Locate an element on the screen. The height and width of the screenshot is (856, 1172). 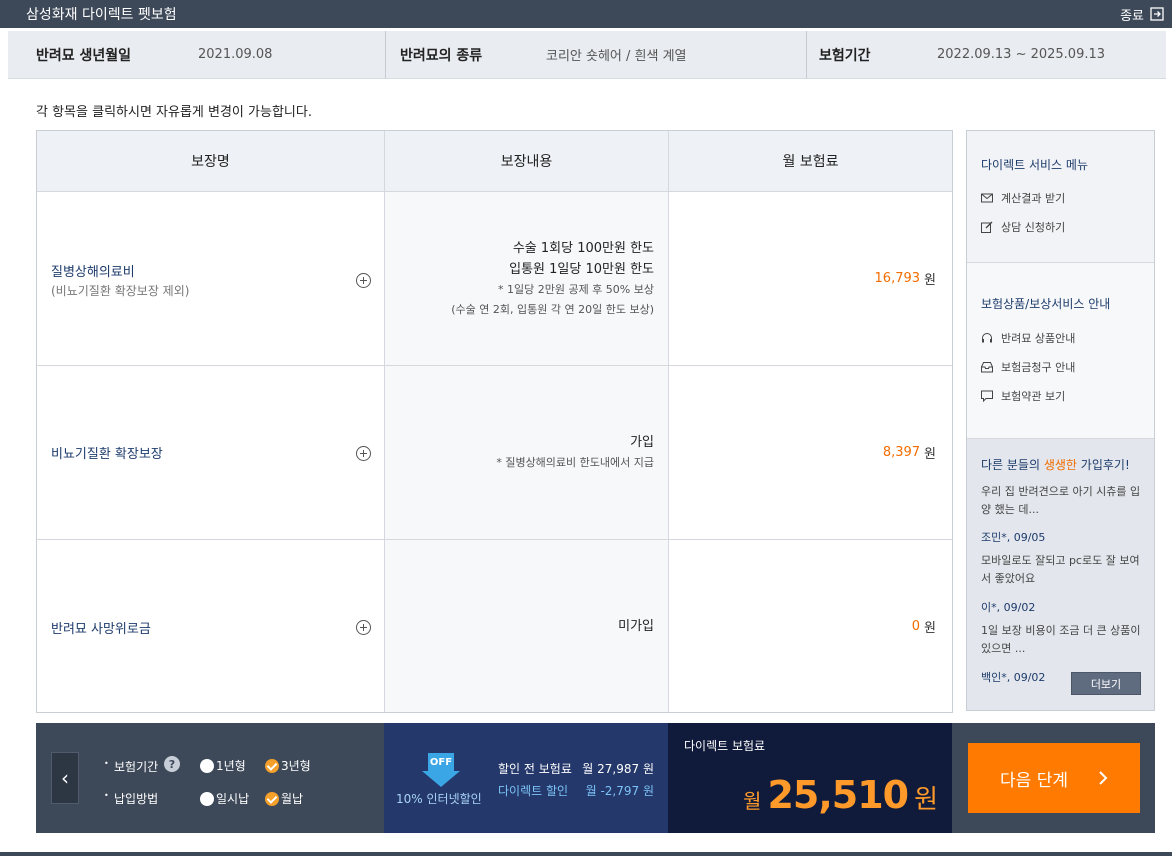
coverage-detail-line: 입통원 1일당 10만원 한도 is located at coordinates (581, 269).